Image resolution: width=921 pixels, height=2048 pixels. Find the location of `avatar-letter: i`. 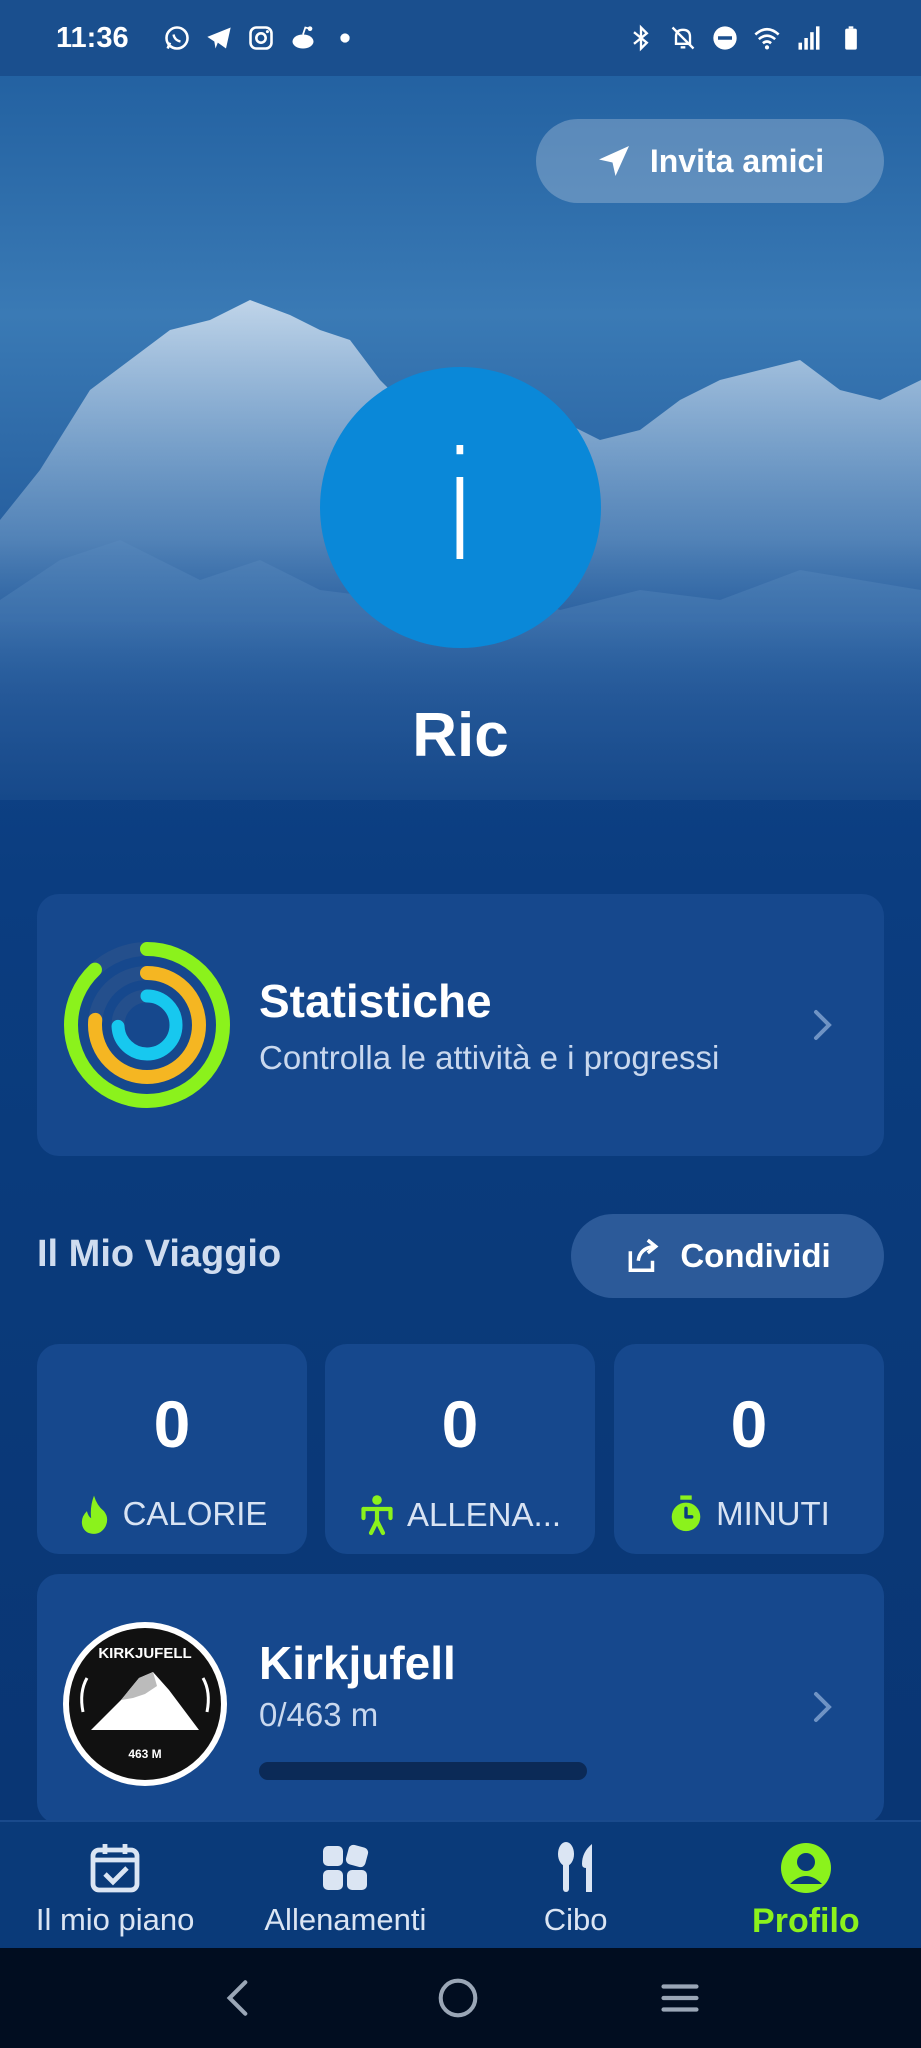

avatar-letter: i is located at coordinates (460, 507).